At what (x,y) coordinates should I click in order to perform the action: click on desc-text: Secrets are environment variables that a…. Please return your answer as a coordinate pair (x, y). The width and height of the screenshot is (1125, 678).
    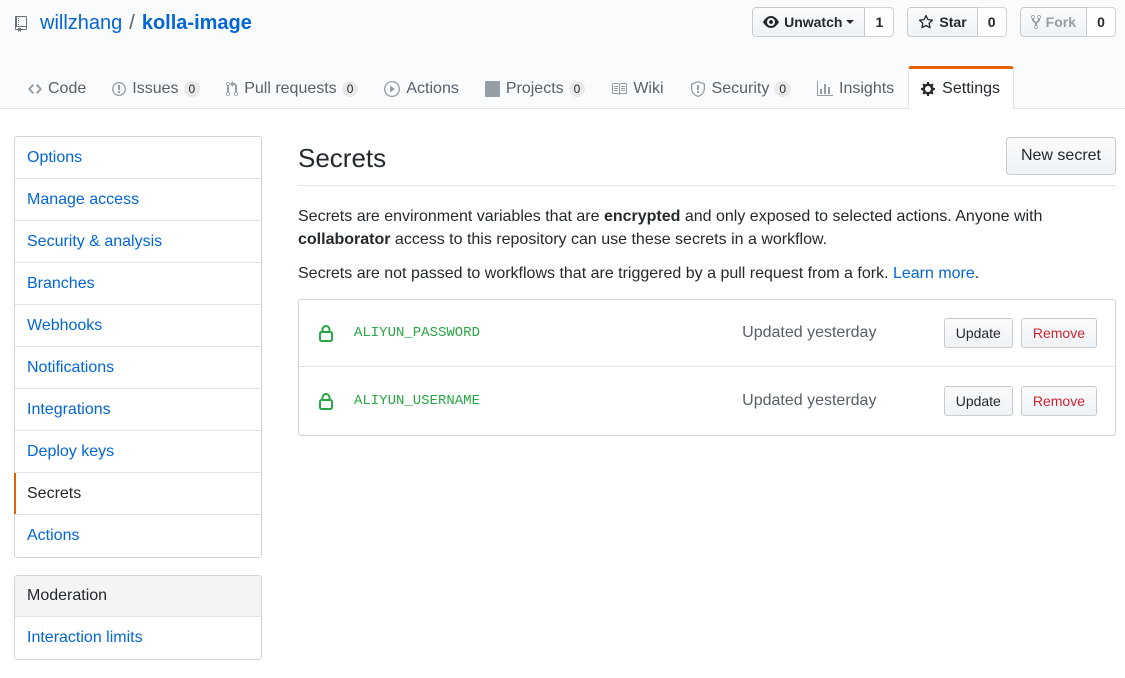
    Looking at the image, I should click on (451, 216).